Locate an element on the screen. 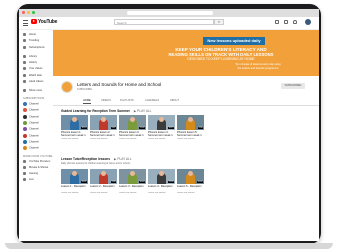 This screenshot has height=252, width=338. search-input: Search is located at coordinates (164, 22).